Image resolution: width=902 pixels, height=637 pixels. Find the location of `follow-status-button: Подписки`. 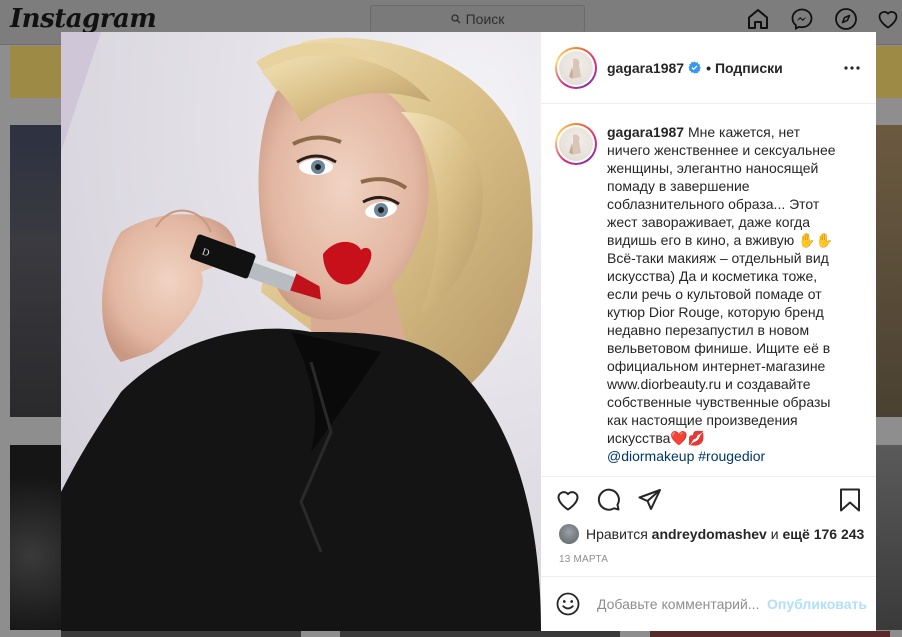

follow-status-button: Подписки is located at coordinates (749, 68).